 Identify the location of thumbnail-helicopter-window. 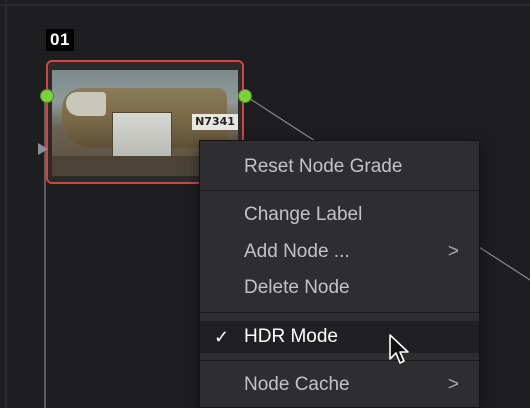
(86, 104).